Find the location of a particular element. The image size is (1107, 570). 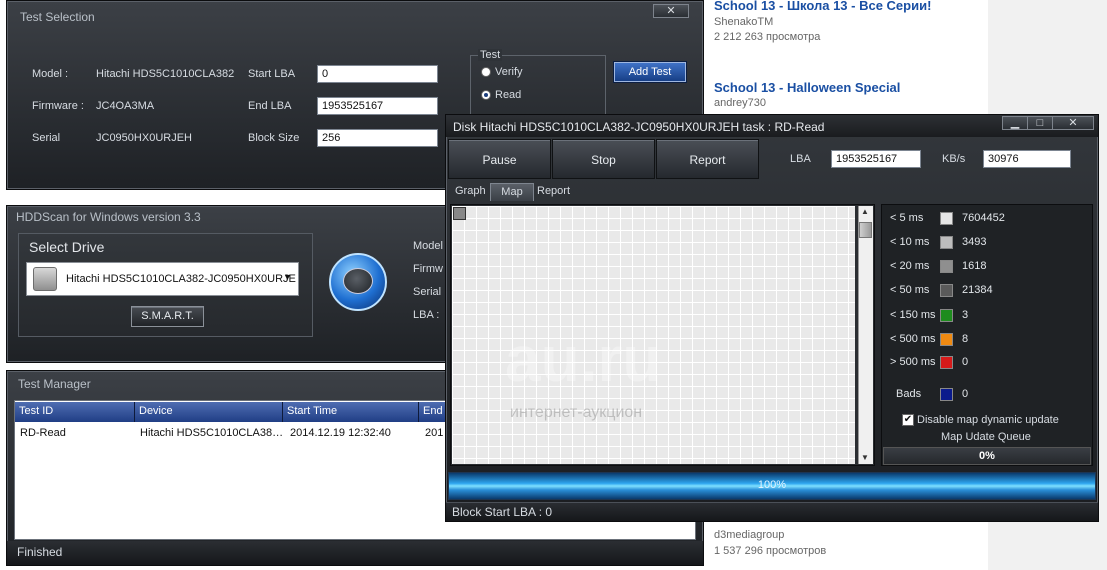

map-block-current is located at coordinates (459, 213).